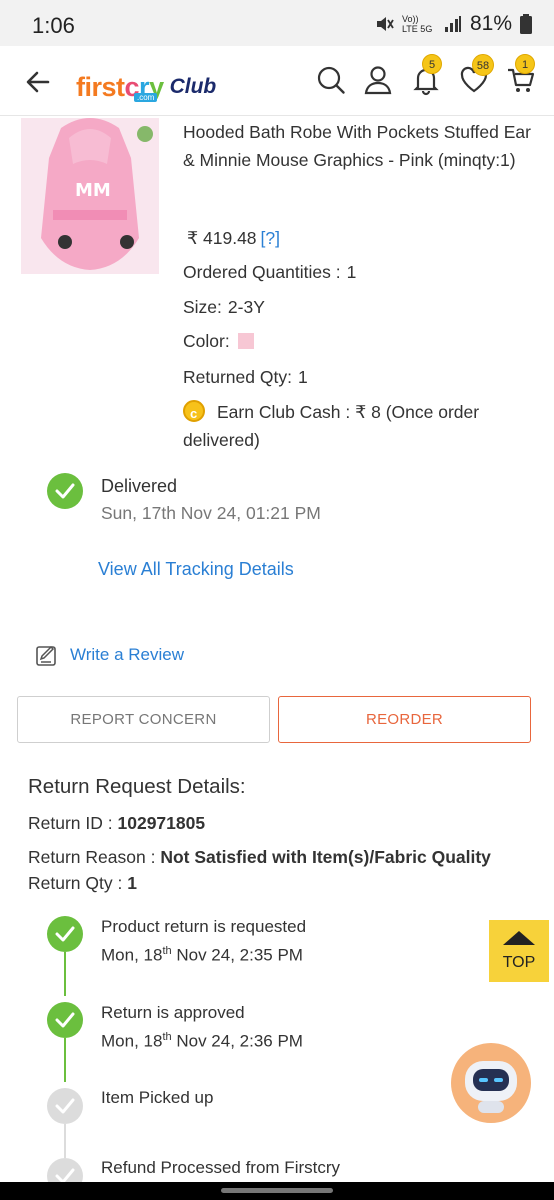 The width and height of the screenshot is (554, 1200). Describe the element at coordinates (452, 24) in the screenshot. I see `signal-icon` at that location.